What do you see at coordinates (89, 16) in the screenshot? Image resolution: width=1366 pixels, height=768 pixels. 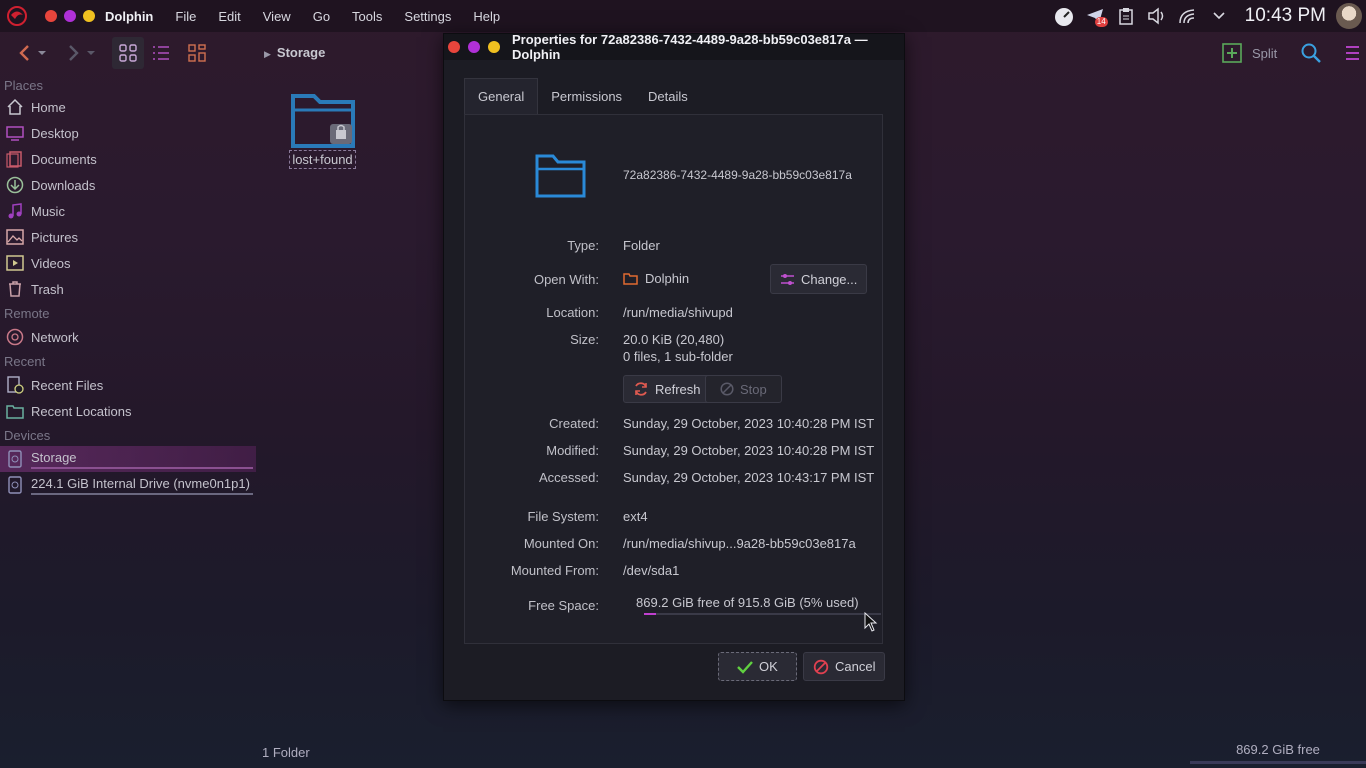 I see `maximize-window-button` at bounding box center [89, 16].